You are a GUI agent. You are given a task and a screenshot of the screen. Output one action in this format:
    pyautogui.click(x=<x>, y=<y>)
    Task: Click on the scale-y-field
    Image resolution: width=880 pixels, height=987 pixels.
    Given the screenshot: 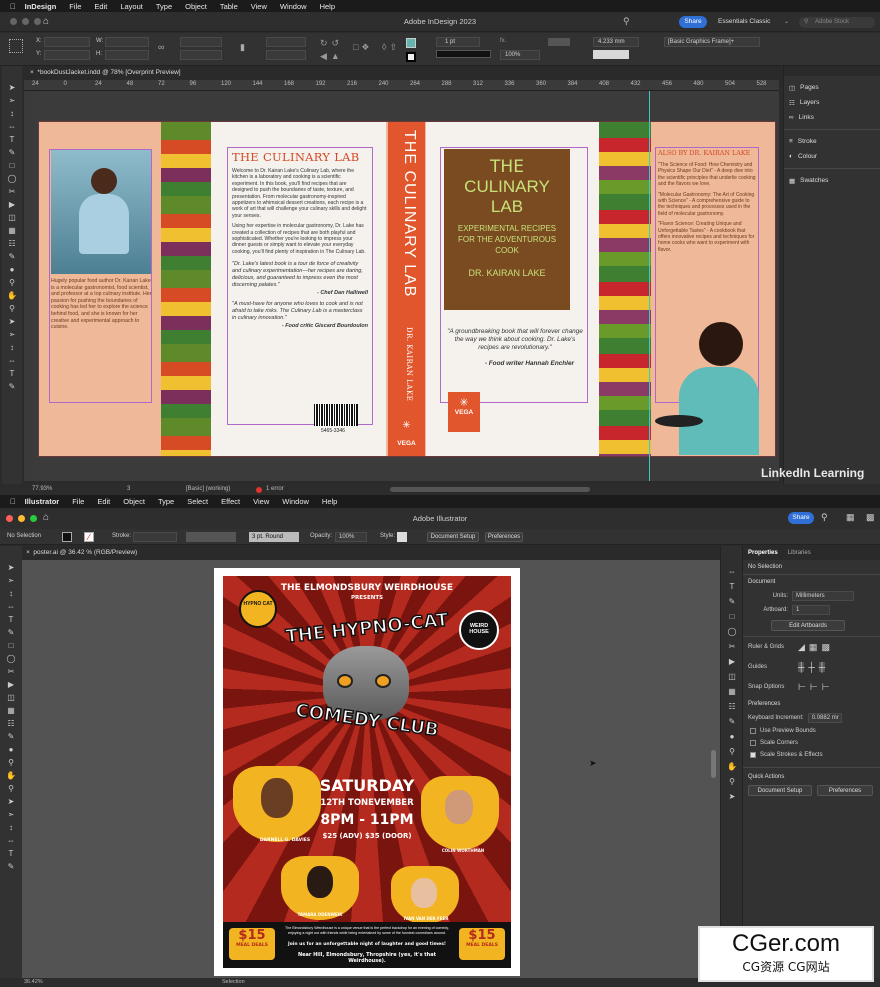 What is the action you would take?
    pyautogui.click(x=201, y=55)
    